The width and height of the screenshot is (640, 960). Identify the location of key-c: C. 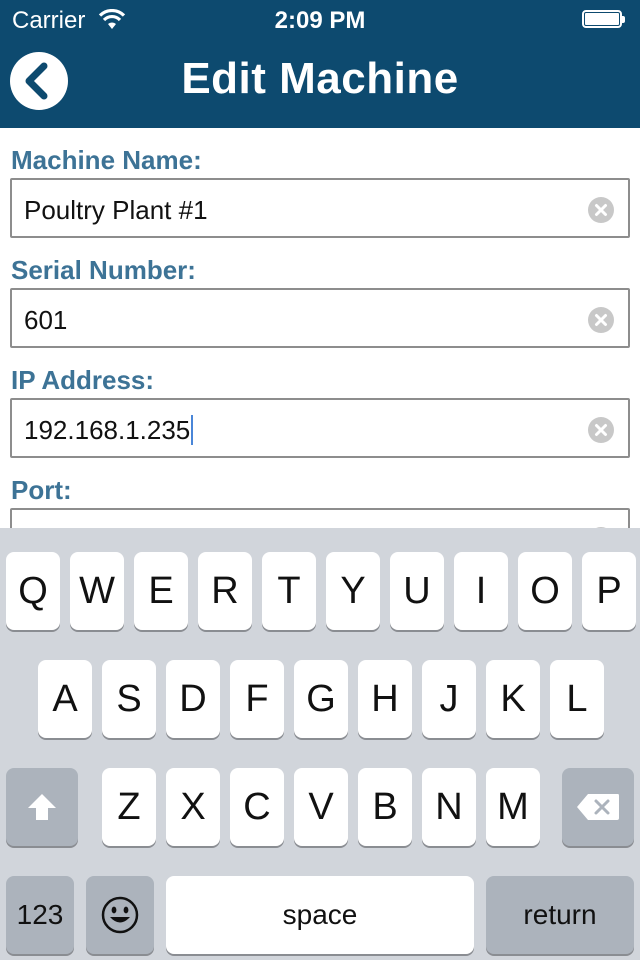
(257, 807).